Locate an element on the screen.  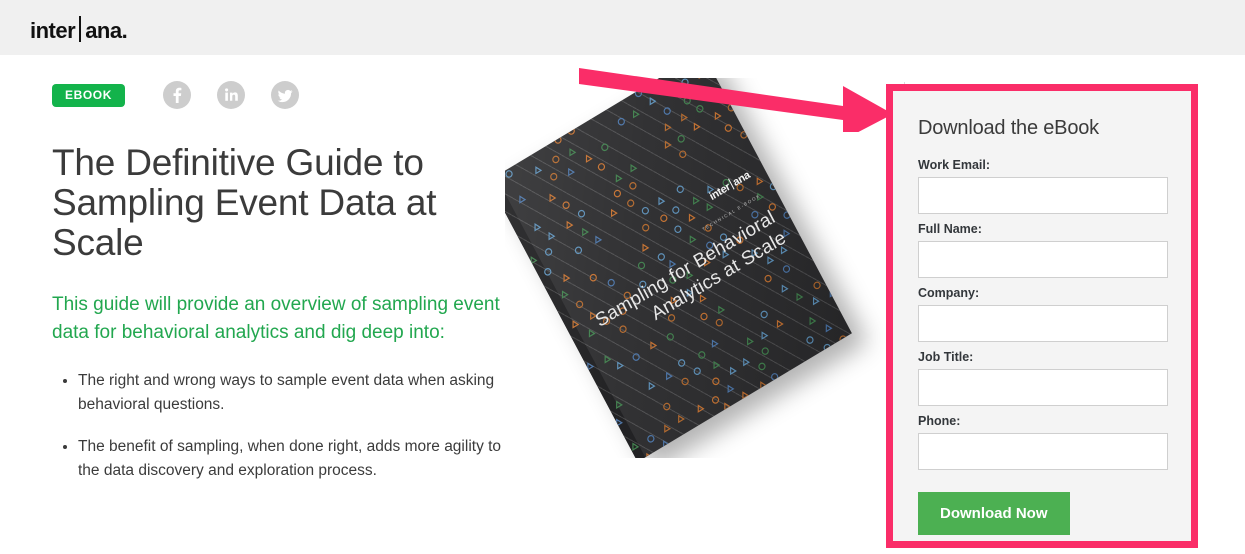
work-email-label: Work Email: is located at coordinates (954, 165).